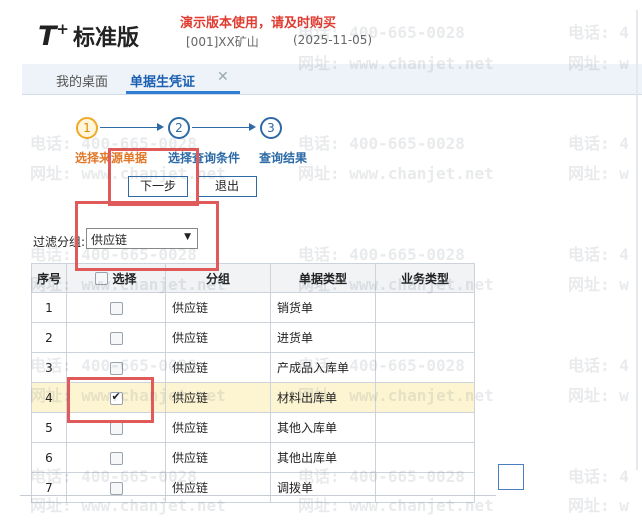 This screenshot has width=642, height=526. What do you see at coordinates (49, 367) in the screenshot?
I see `row-no: 3` at bounding box center [49, 367].